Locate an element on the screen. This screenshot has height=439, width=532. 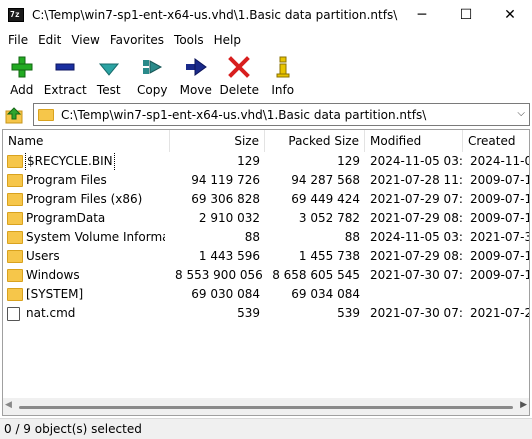
info-icon is located at coordinates (283, 67).